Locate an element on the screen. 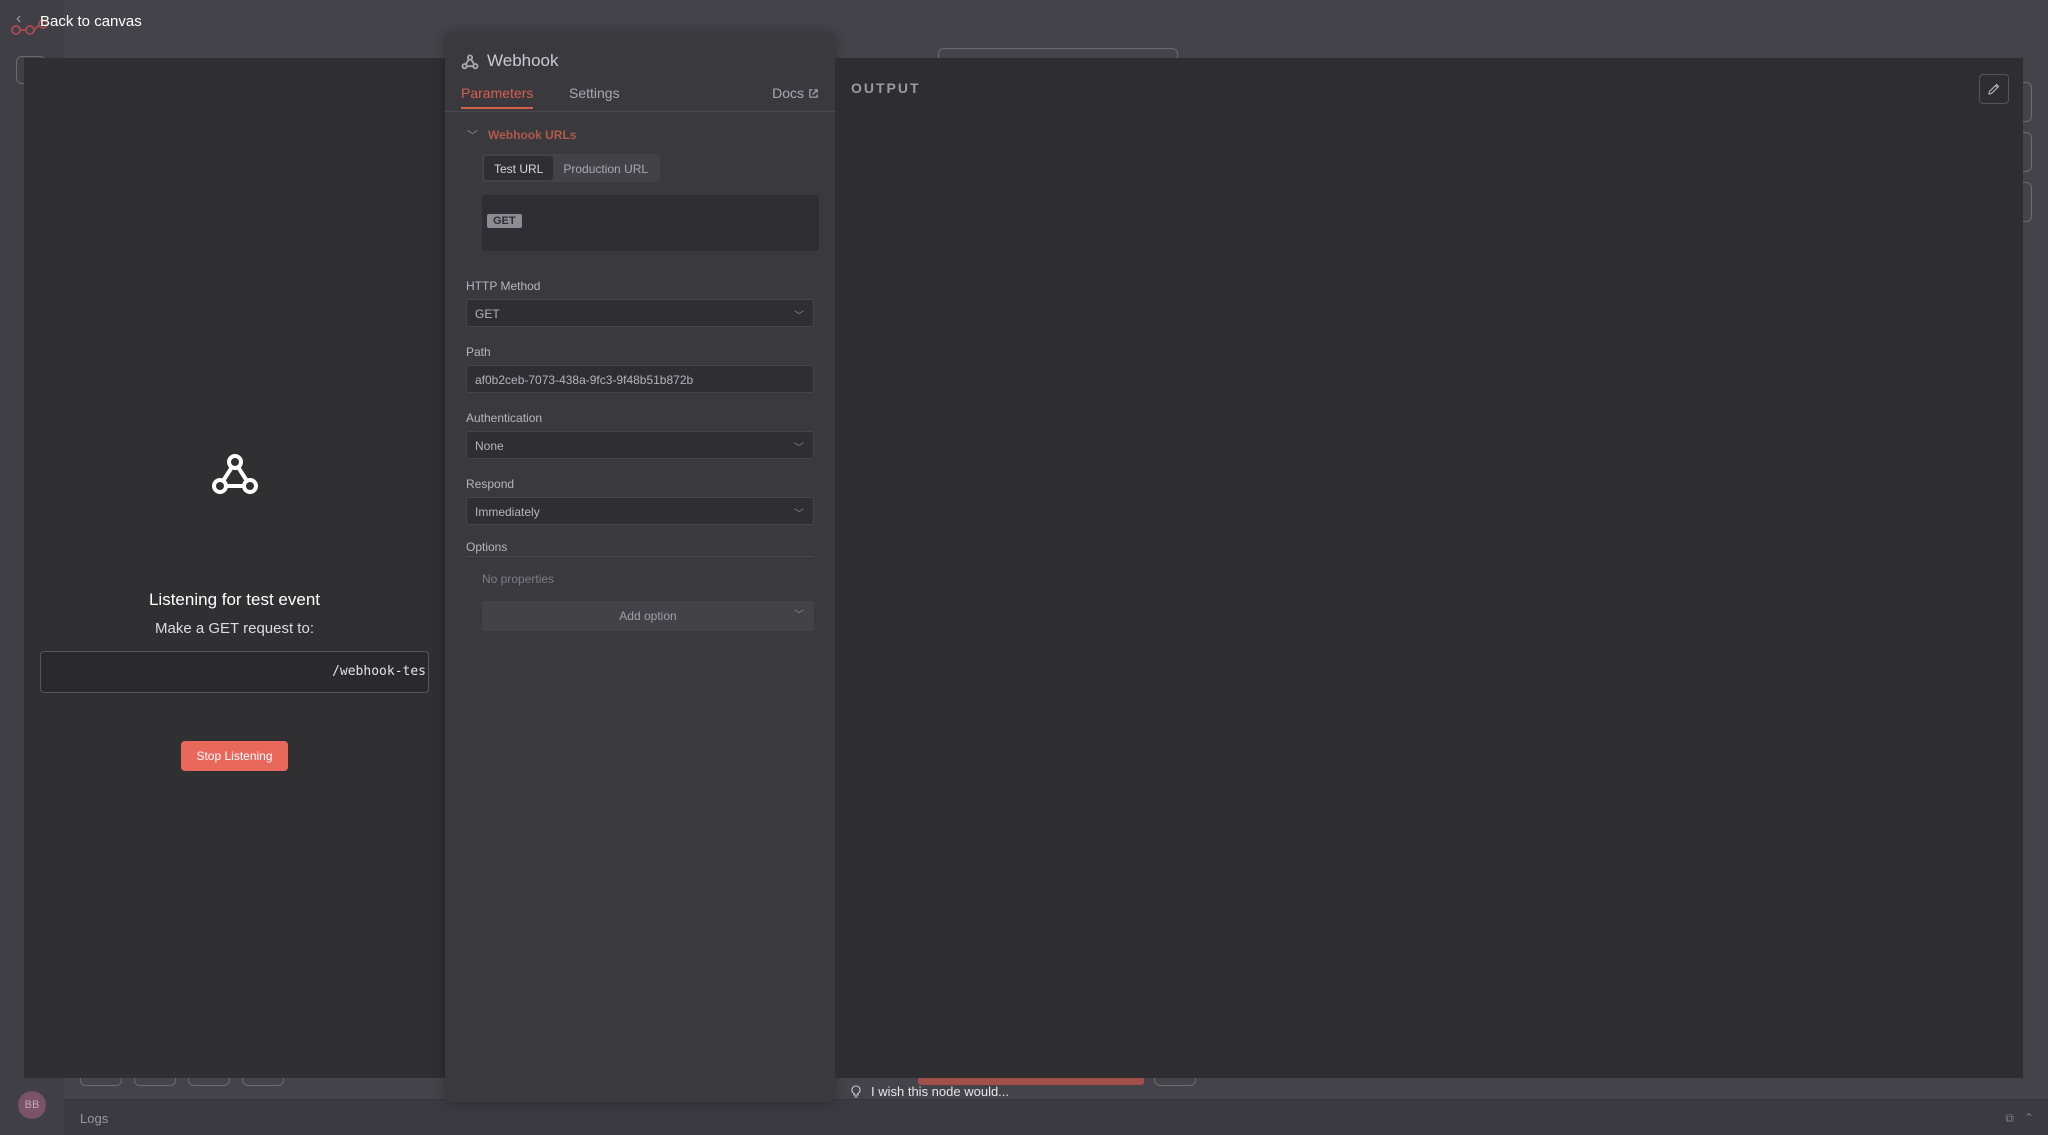  webhook-url-display: /webhook-tes is located at coordinates (234, 672).